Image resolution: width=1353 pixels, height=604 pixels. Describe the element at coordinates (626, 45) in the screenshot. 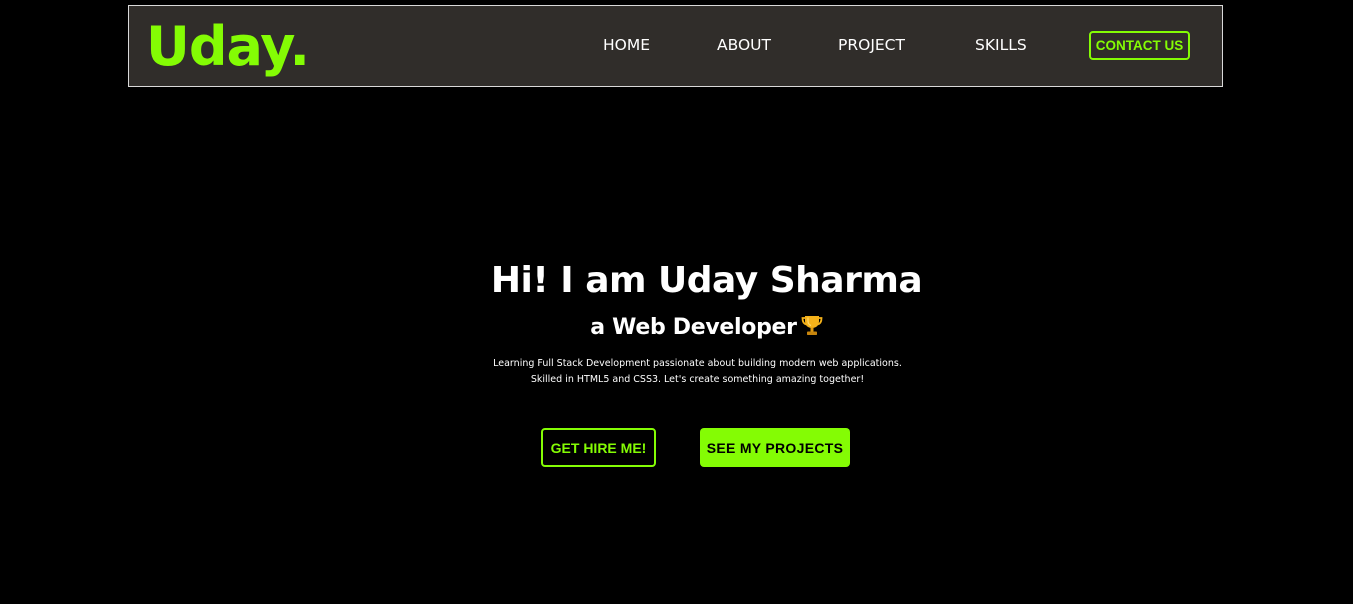

I see `nav-link-home: HOME` at that location.